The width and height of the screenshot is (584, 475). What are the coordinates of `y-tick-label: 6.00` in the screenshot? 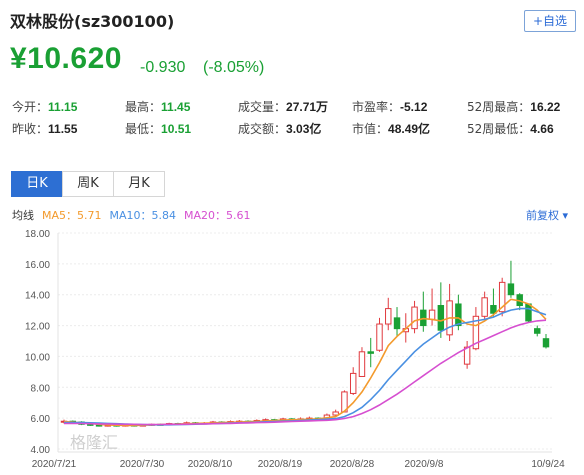 It's located at (41, 419).